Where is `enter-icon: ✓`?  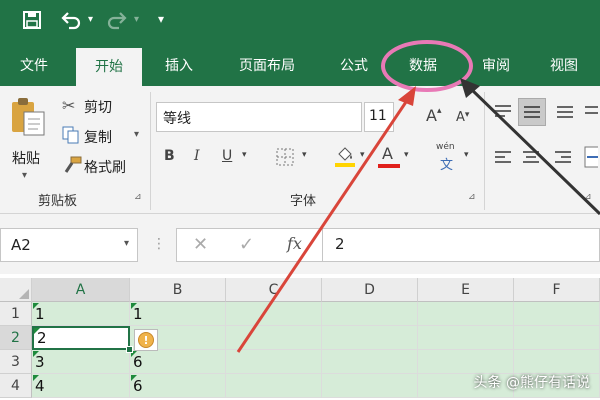 enter-icon: ✓ is located at coordinates (246, 244).